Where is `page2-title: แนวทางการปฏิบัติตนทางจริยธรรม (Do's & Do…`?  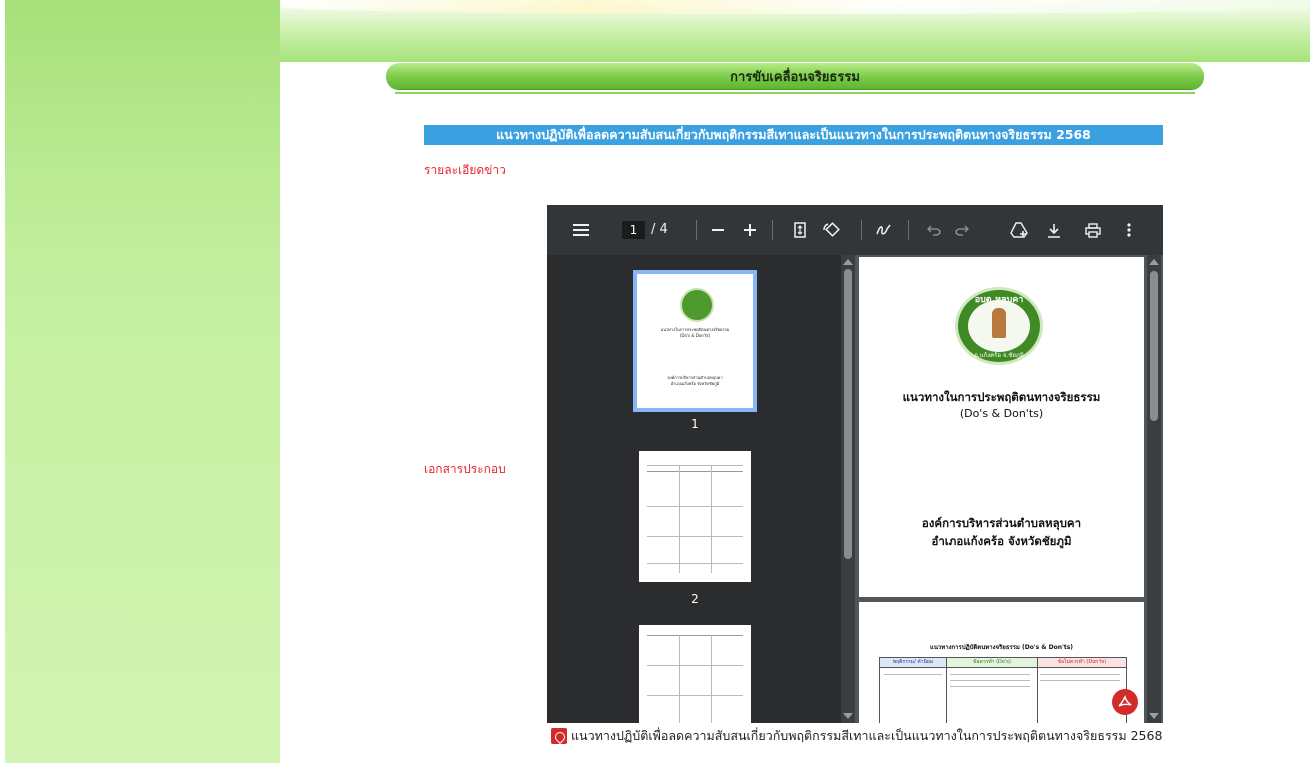
page2-title: แนวทางการปฏิบัติตนทางจริยธรรม (Do's & Do… is located at coordinates (1001, 647).